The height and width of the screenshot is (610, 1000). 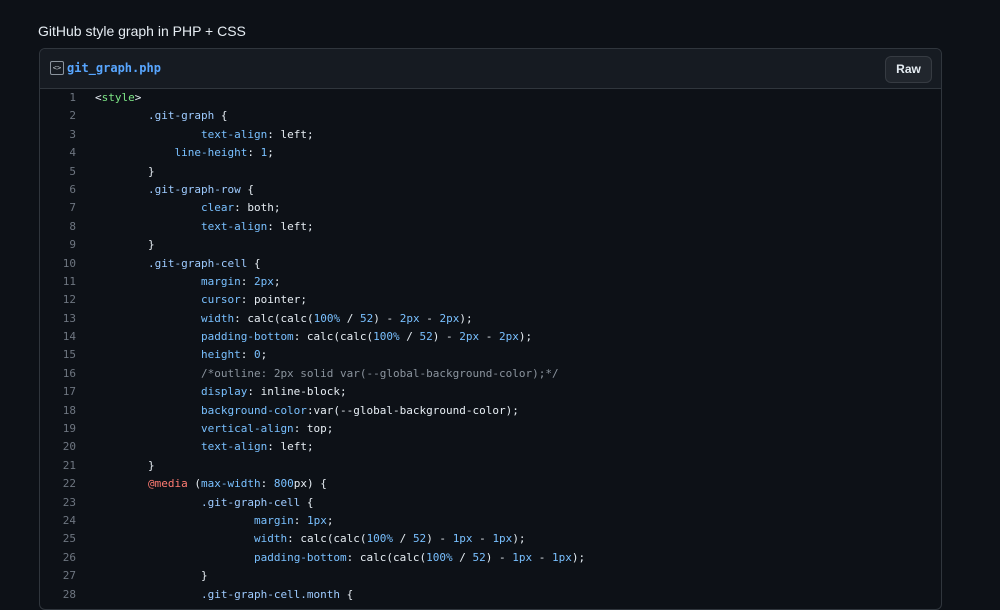 I want to click on line-number: 16, so click(x=58, y=374).